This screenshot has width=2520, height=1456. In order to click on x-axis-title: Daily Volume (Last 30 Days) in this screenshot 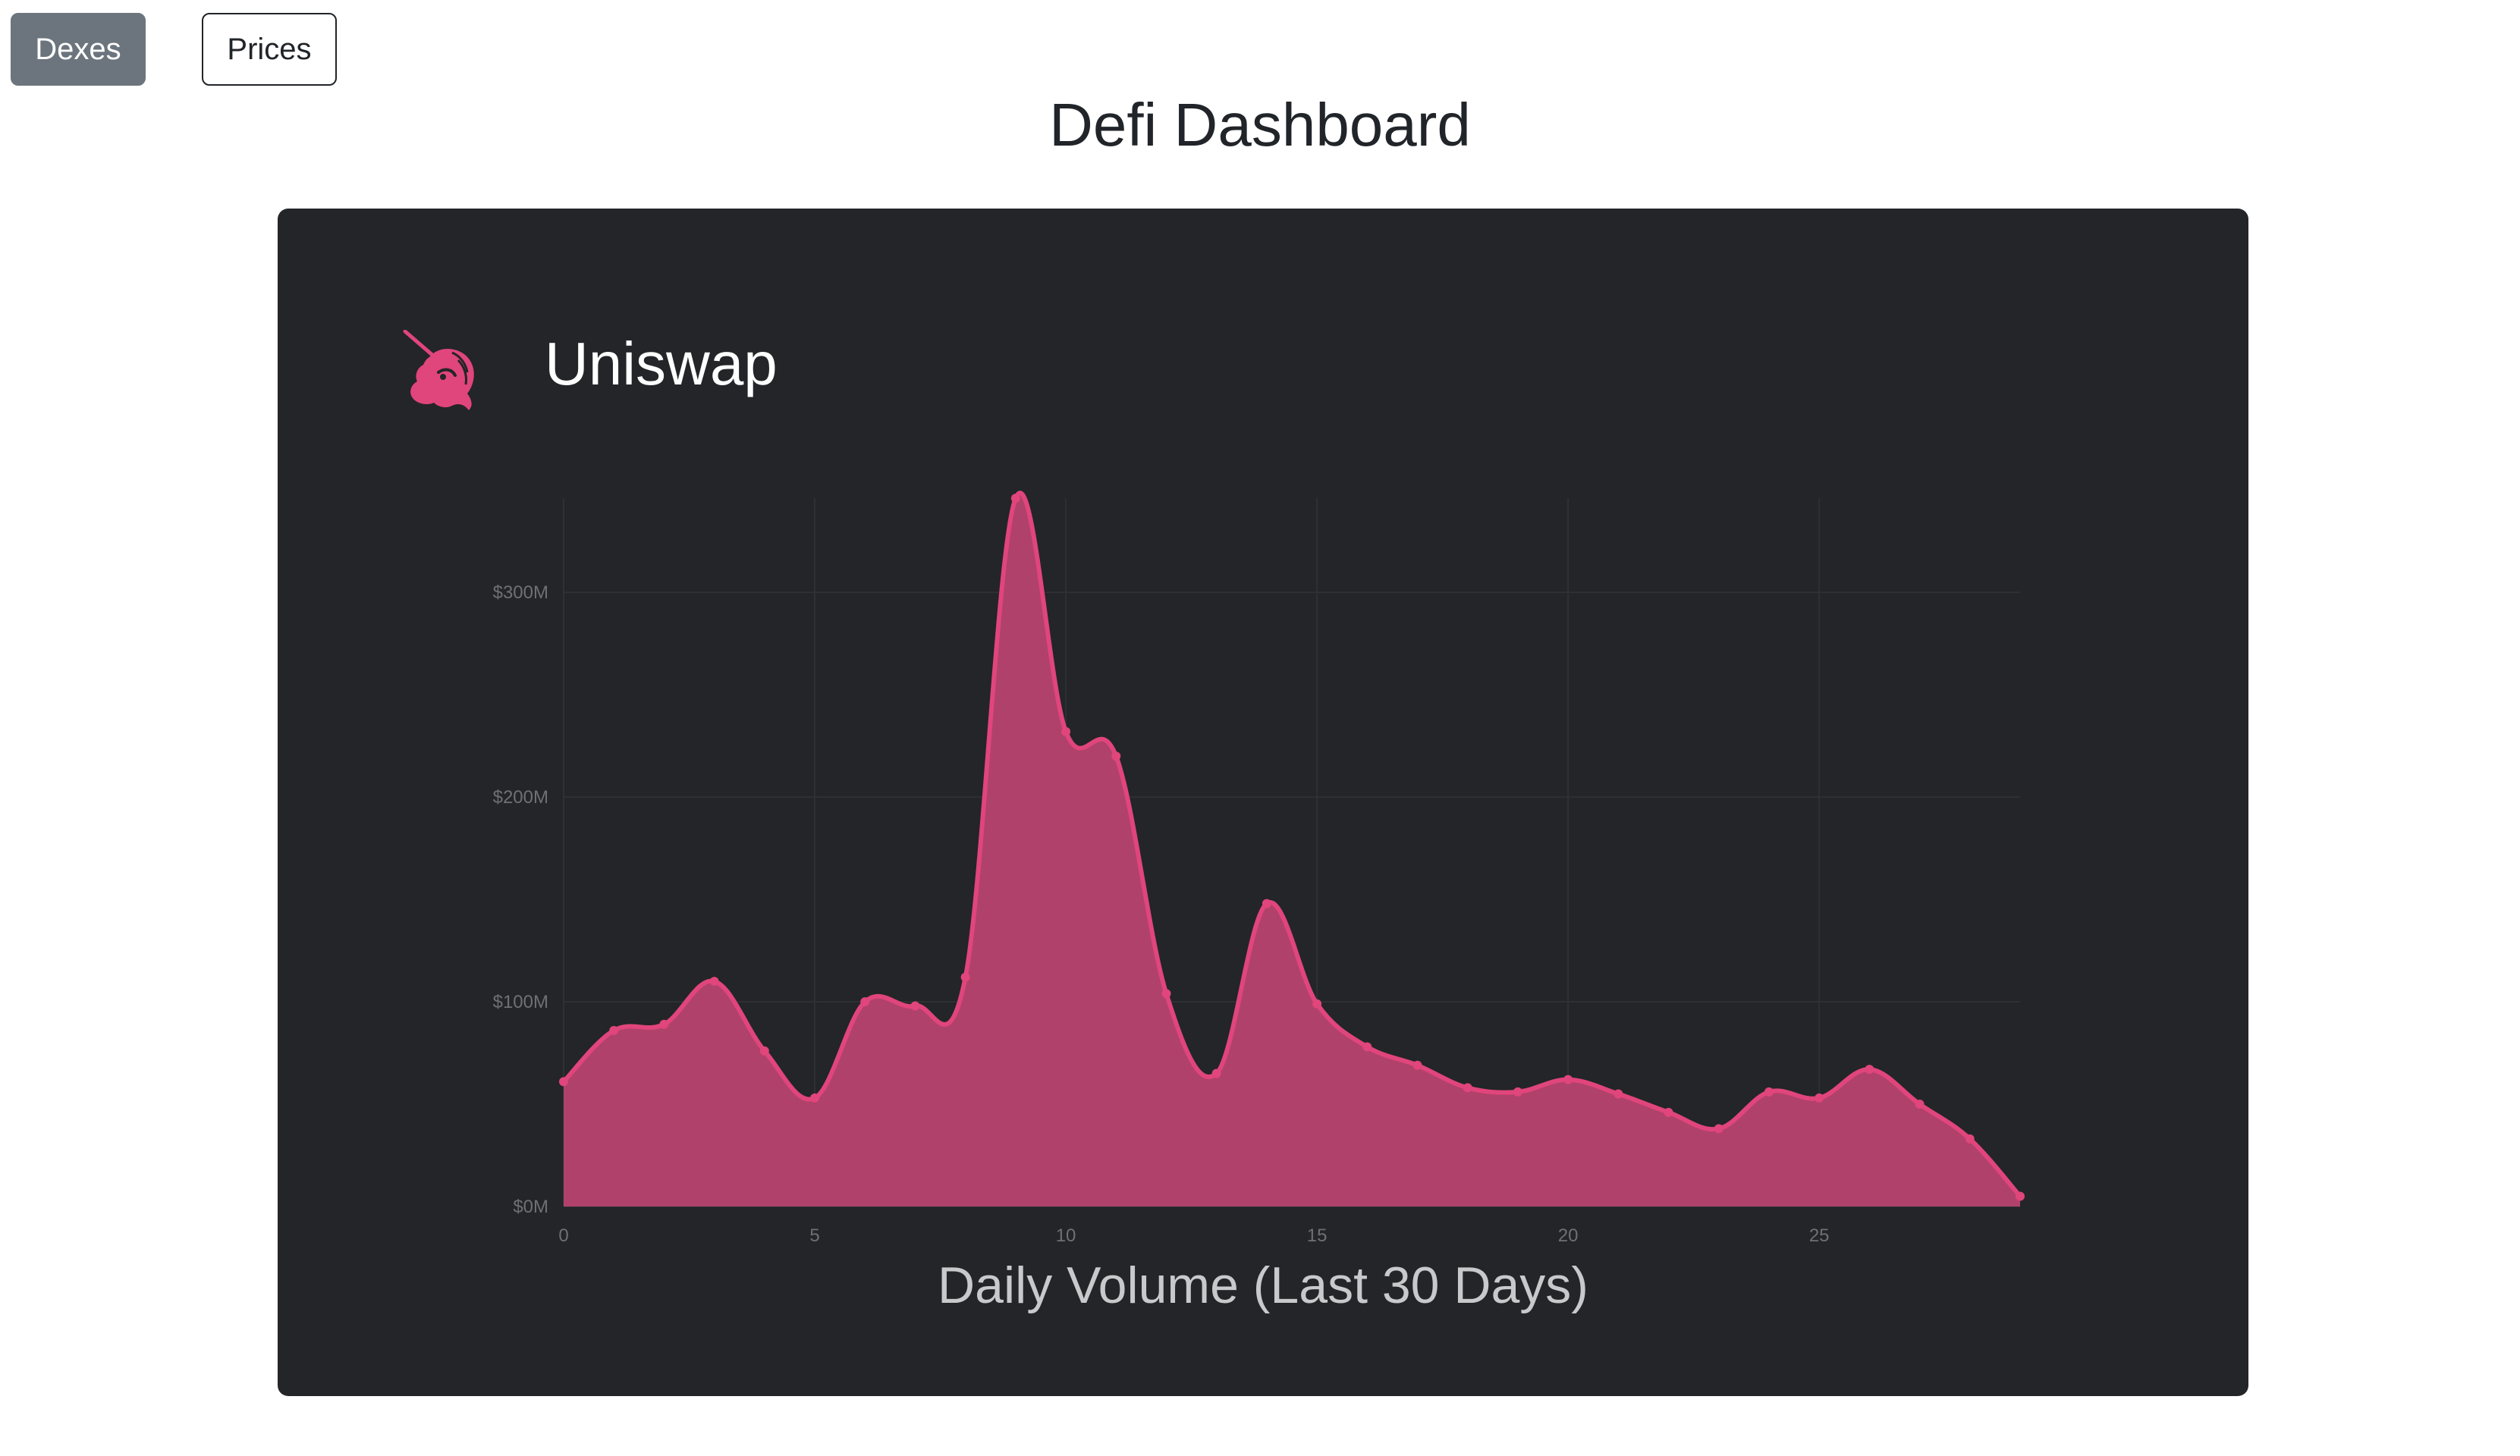, I will do `click(1263, 1285)`.